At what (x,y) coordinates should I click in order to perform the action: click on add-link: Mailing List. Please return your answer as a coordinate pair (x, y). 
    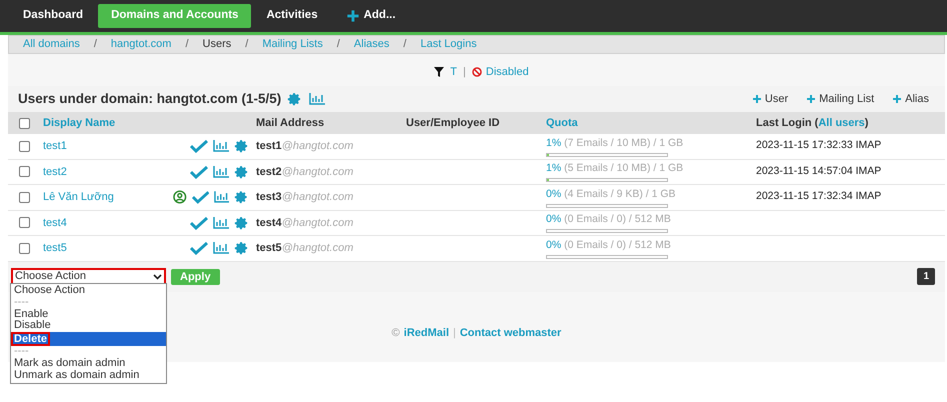
    Looking at the image, I should click on (840, 99).